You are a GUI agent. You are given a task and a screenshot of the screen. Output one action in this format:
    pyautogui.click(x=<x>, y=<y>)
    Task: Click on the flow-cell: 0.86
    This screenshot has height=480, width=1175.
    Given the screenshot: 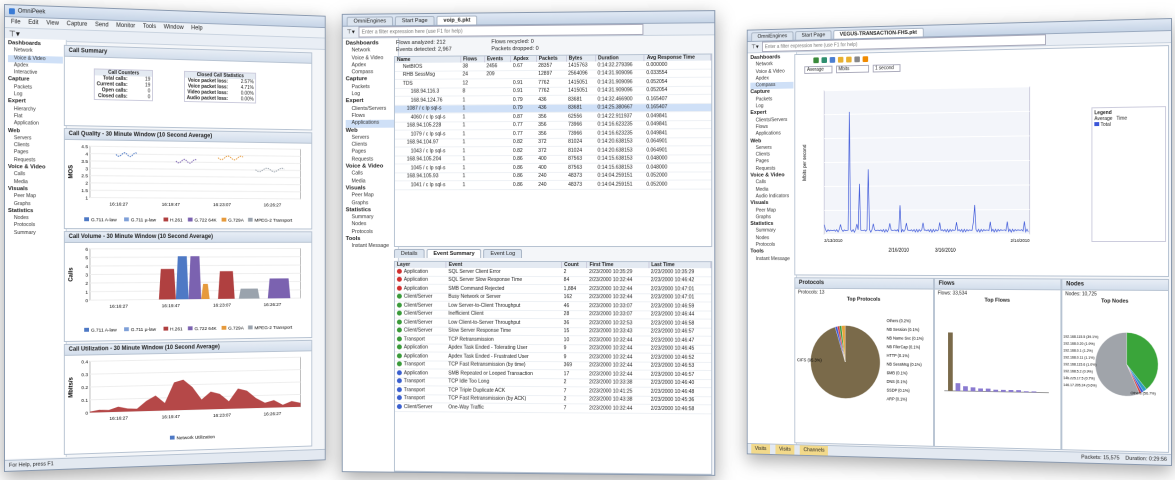 What is the action you would take?
    pyautogui.click(x=523, y=184)
    